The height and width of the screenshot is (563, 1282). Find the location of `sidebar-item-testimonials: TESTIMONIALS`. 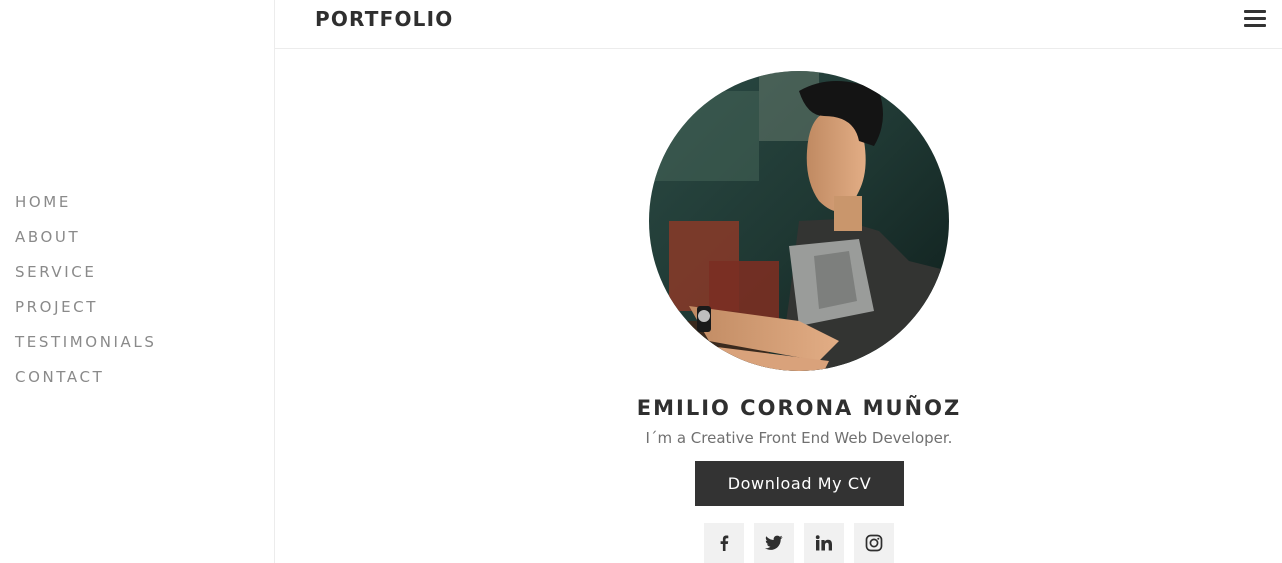

sidebar-item-testimonials: TESTIMONIALS is located at coordinates (85, 349).